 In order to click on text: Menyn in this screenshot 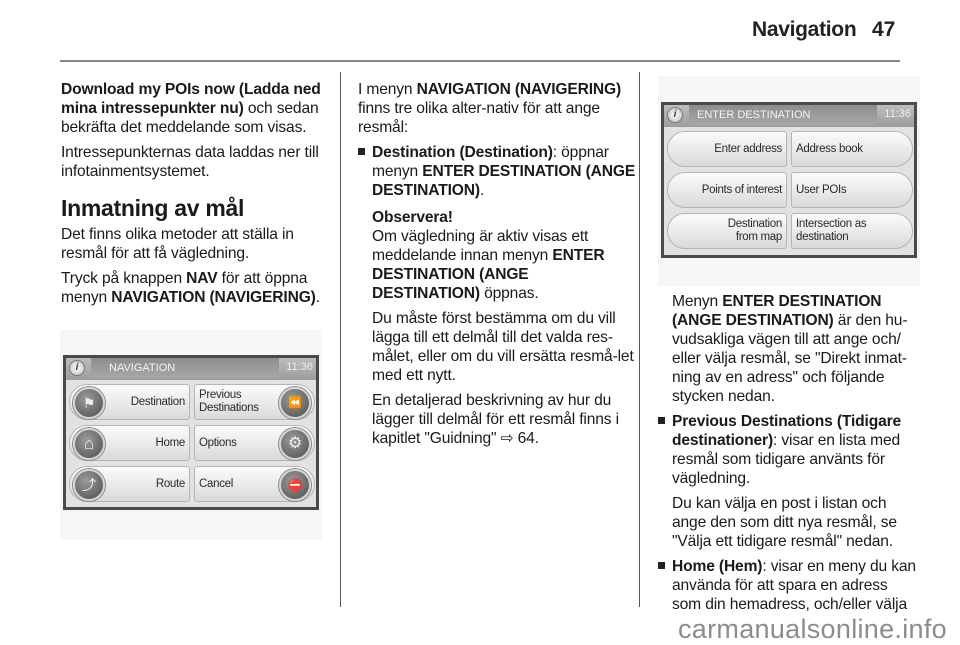, I will do `click(697, 301)`.